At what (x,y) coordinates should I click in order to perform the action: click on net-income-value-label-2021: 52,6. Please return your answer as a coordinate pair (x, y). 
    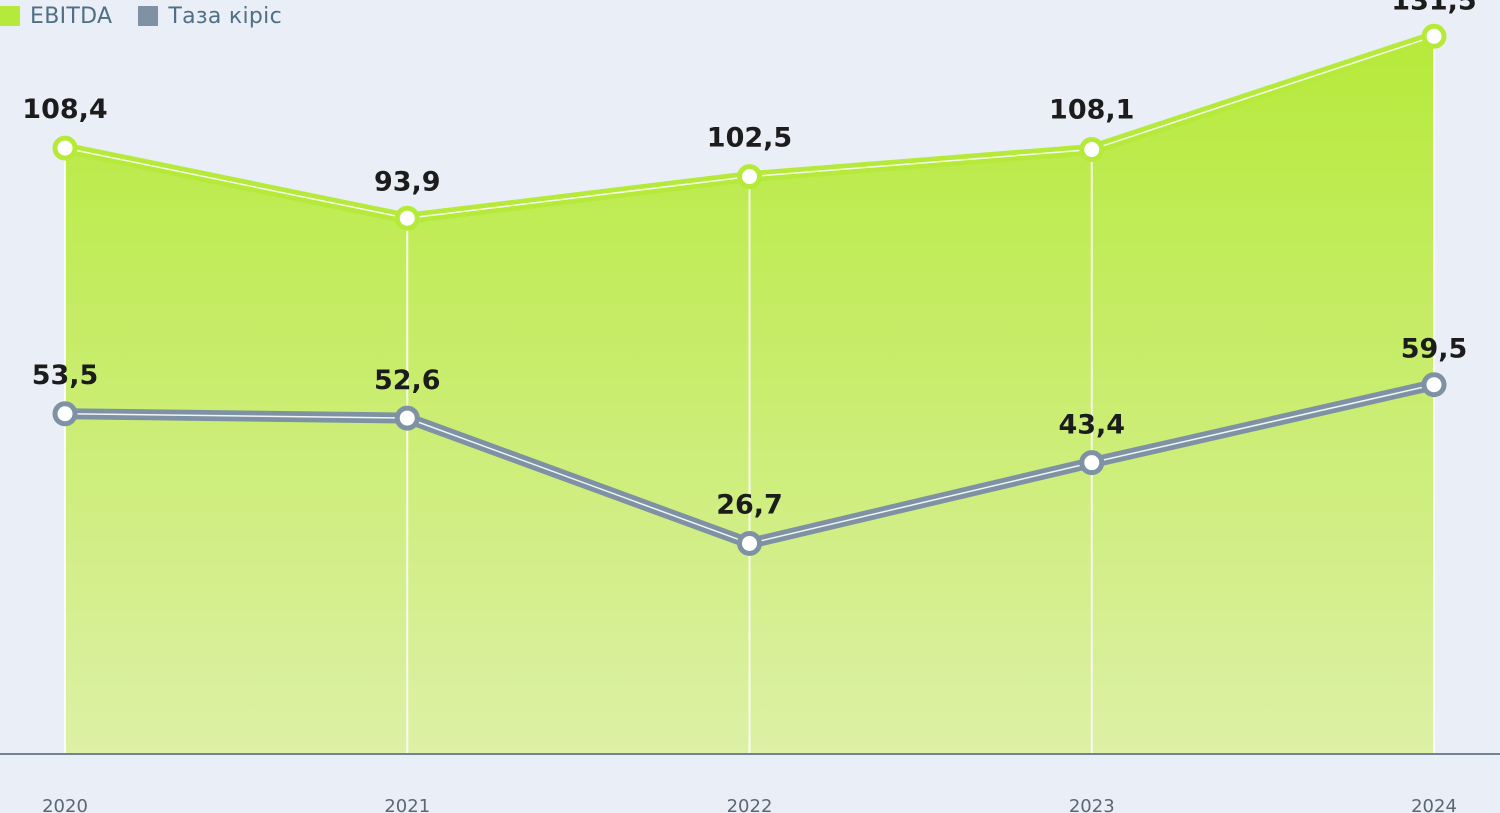
    Looking at the image, I should click on (407, 380).